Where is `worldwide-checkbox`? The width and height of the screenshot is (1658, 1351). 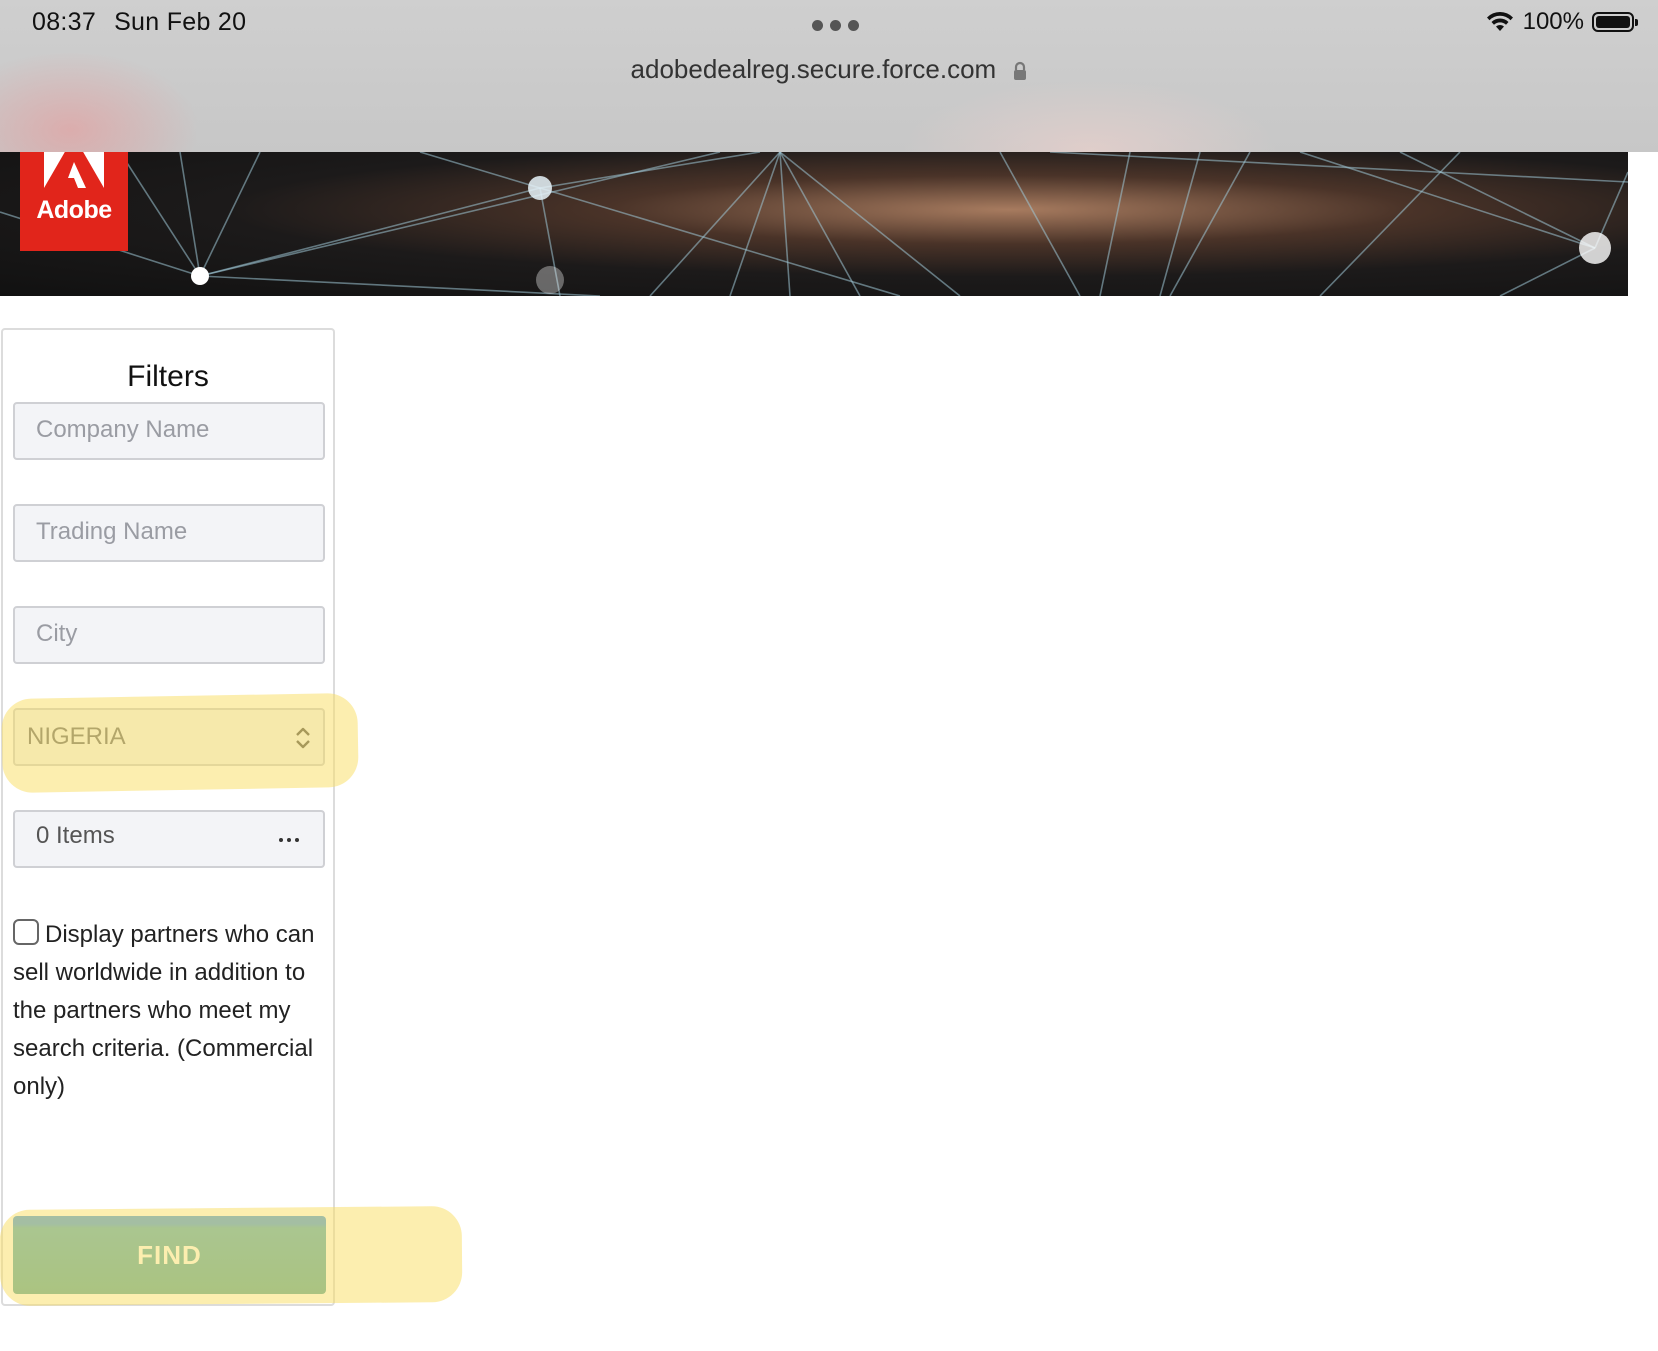
worldwide-checkbox is located at coordinates (26, 932).